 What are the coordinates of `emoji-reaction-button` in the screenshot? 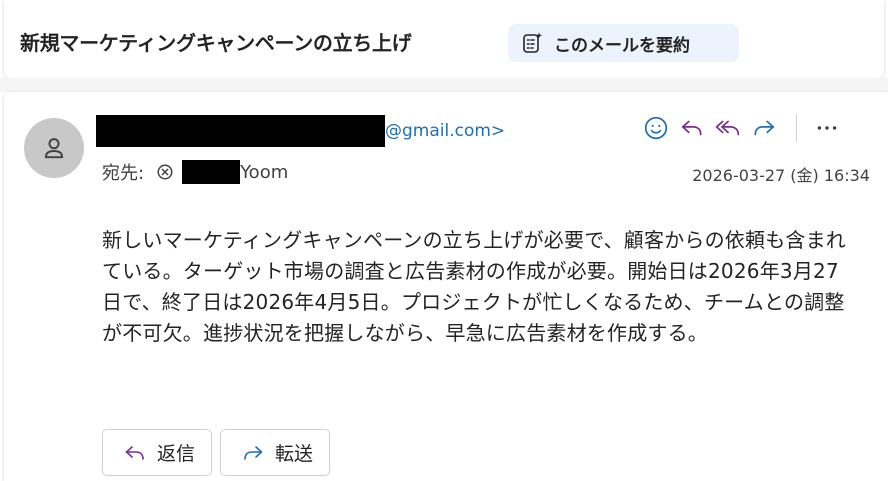 It's located at (656, 128).